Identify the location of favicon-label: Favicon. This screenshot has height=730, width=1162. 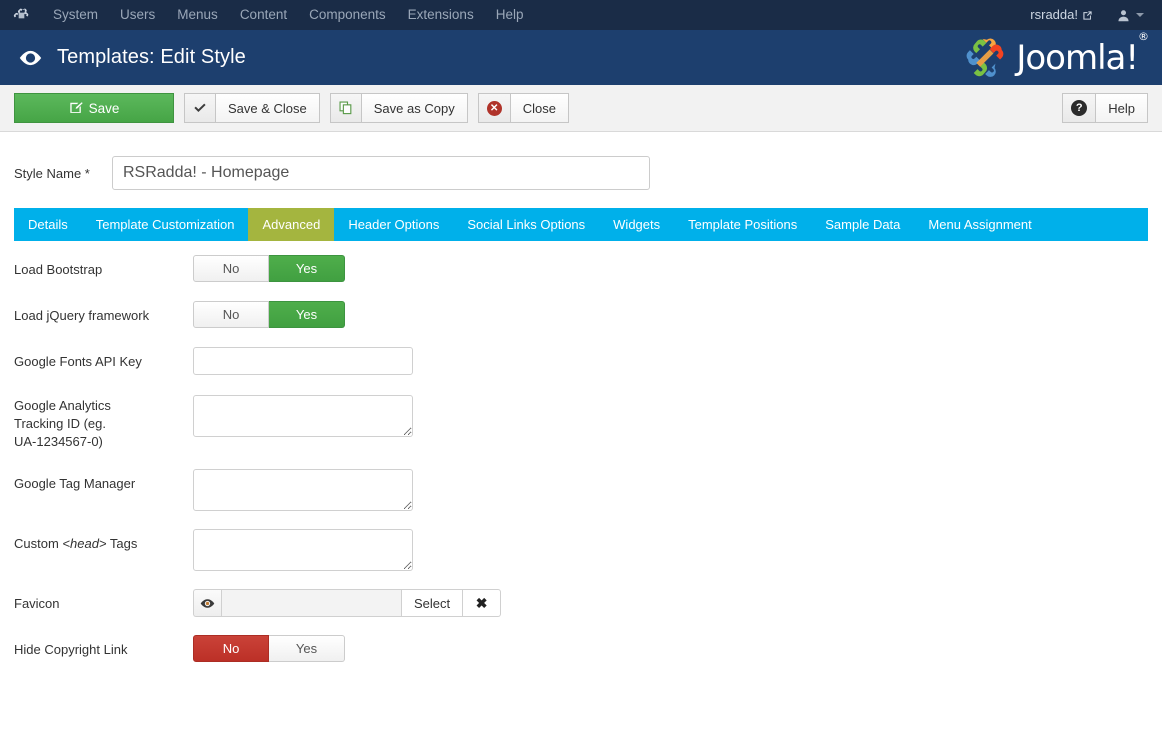
(37, 603).